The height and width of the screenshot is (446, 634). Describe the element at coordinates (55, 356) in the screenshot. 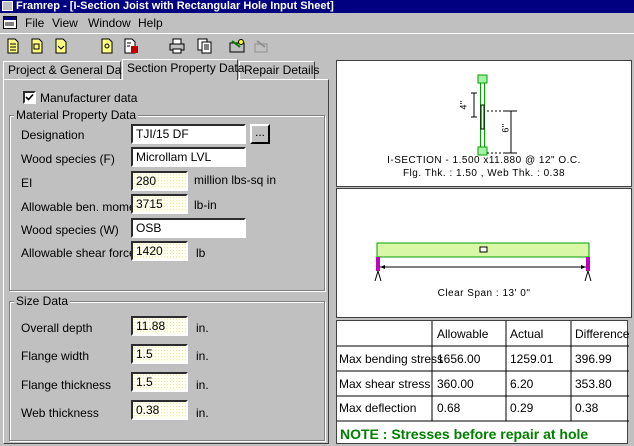

I see `flange-width-label: Flange width` at that location.